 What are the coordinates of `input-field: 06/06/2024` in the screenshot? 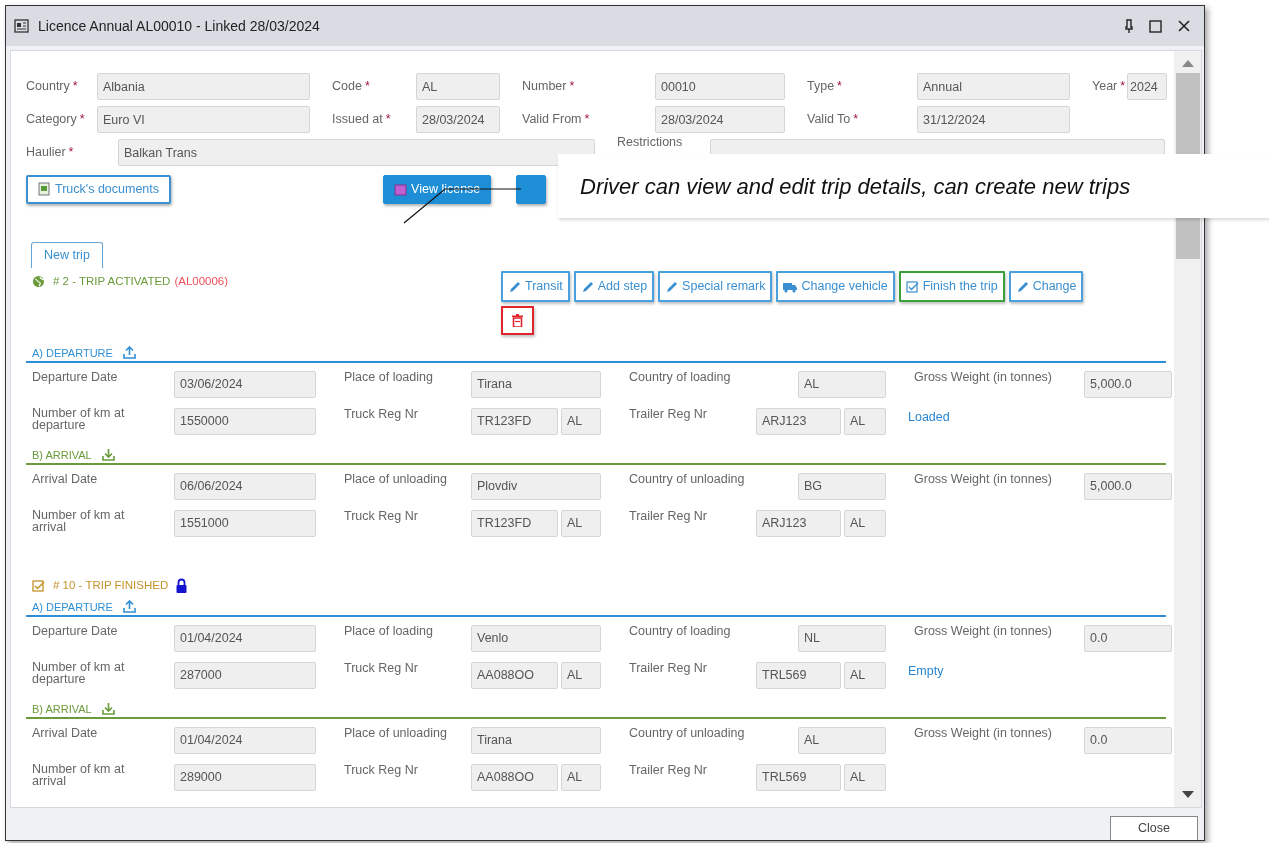 It's located at (245, 486).